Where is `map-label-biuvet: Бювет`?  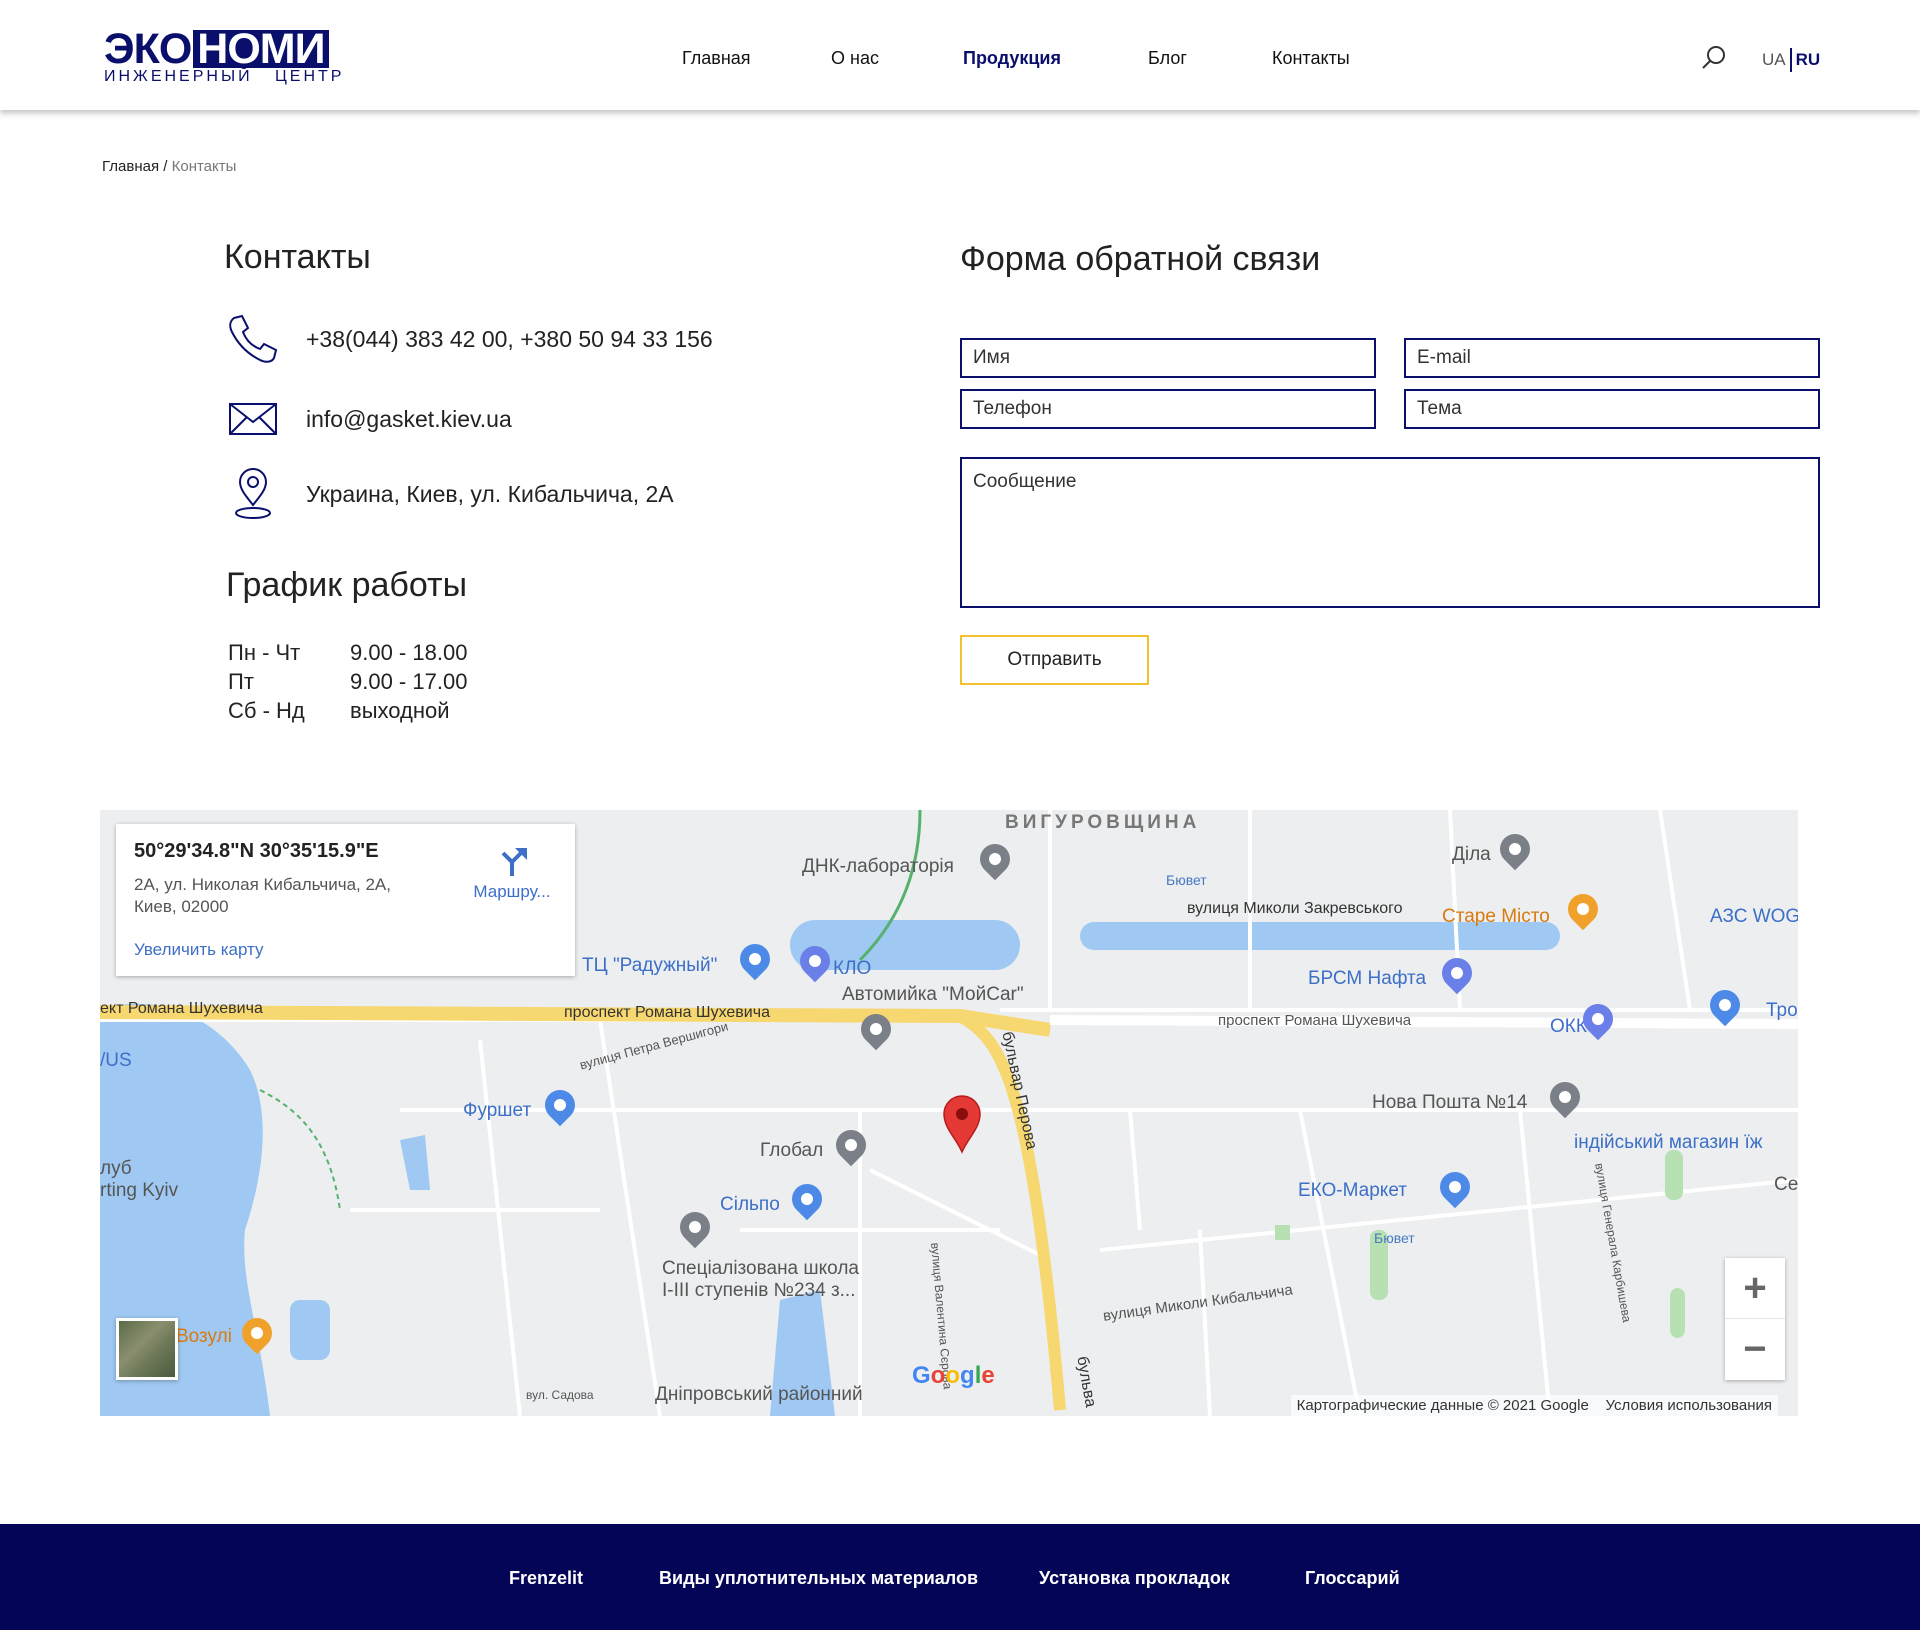
map-label-biuvet: Бювет is located at coordinates (1186, 880).